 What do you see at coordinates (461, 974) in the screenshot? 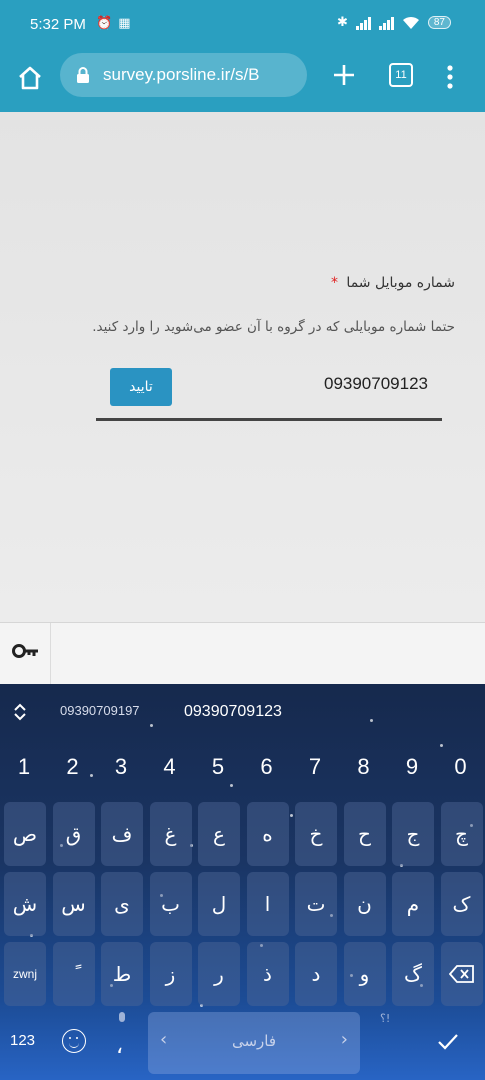
I see `backspace-icon` at bounding box center [461, 974].